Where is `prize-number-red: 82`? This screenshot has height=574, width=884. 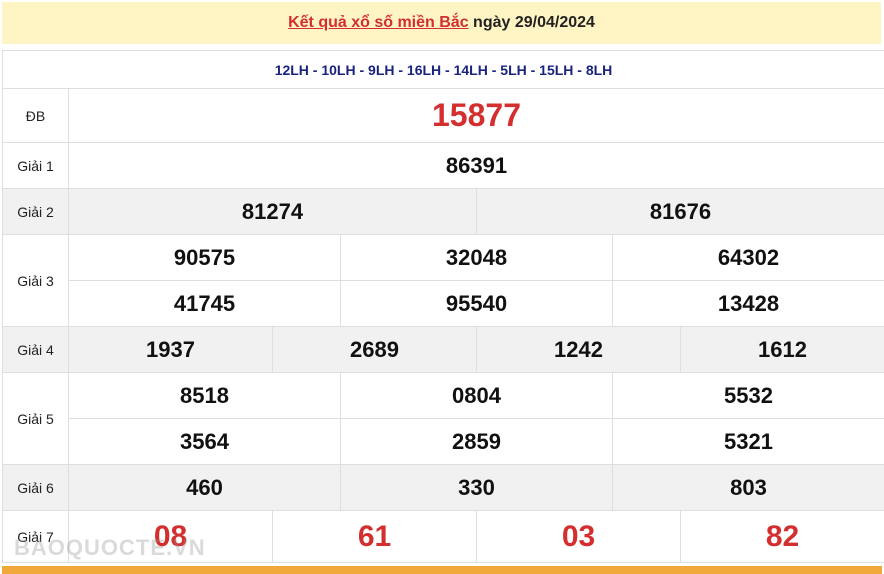
prize-number-red: 82 is located at coordinates (782, 536).